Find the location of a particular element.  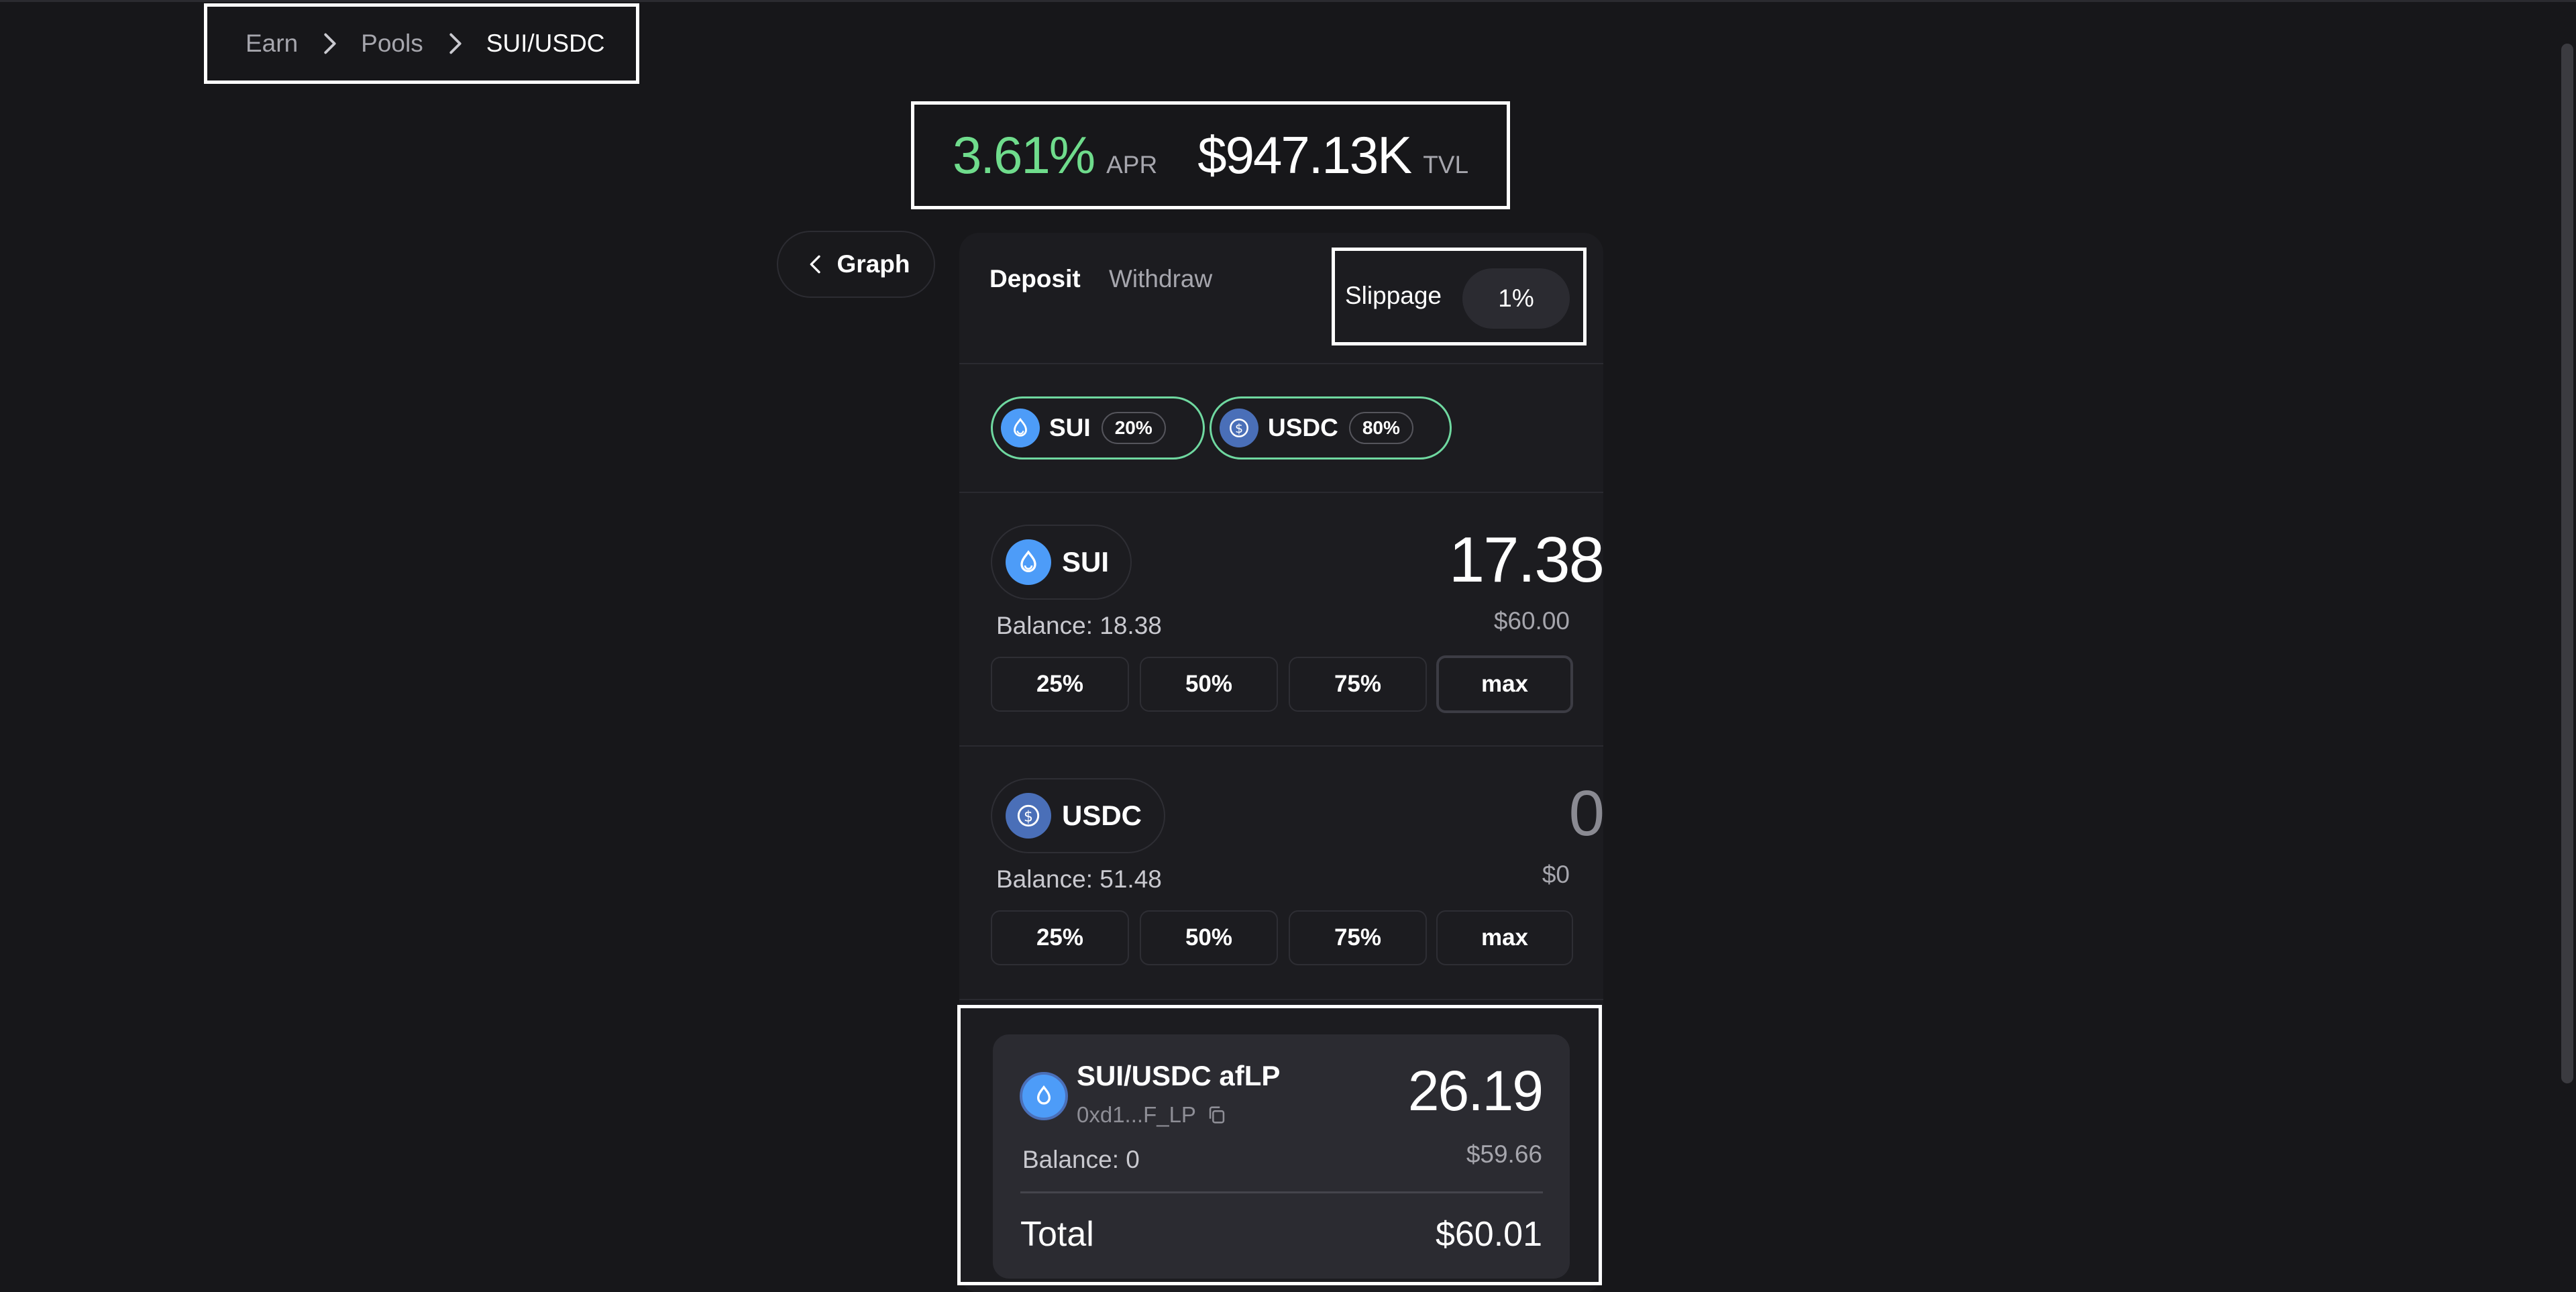

asset-selector-usdc: $ USDC is located at coordinates (1078, 815).